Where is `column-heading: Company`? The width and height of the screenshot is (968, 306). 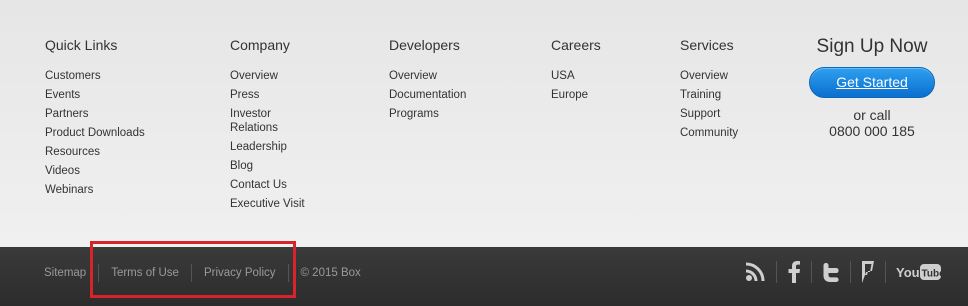
column-heading: Company is located at coordinates (260, 45).